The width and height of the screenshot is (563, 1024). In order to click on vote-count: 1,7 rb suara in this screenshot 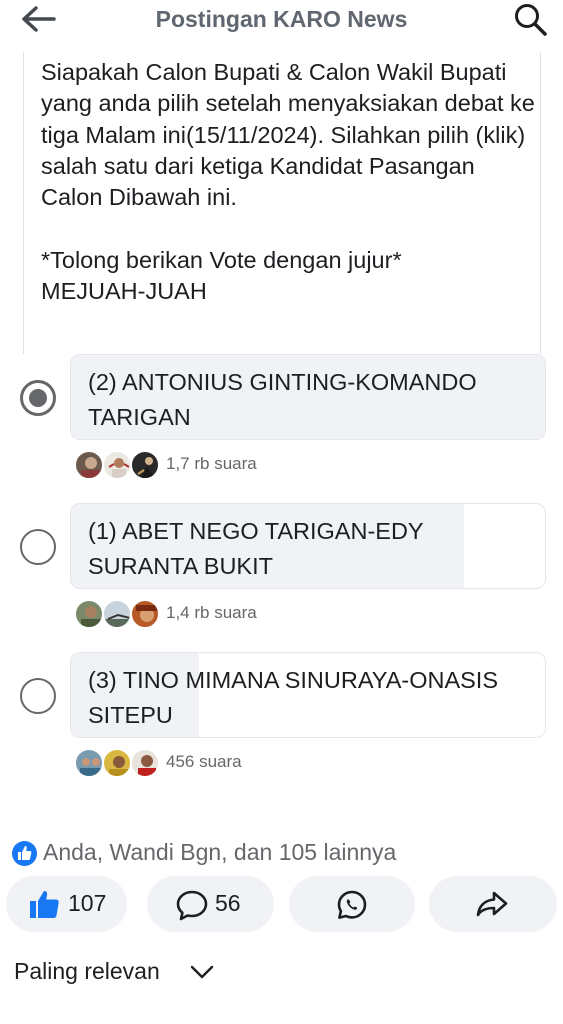, I will do `click(211, 463)`.